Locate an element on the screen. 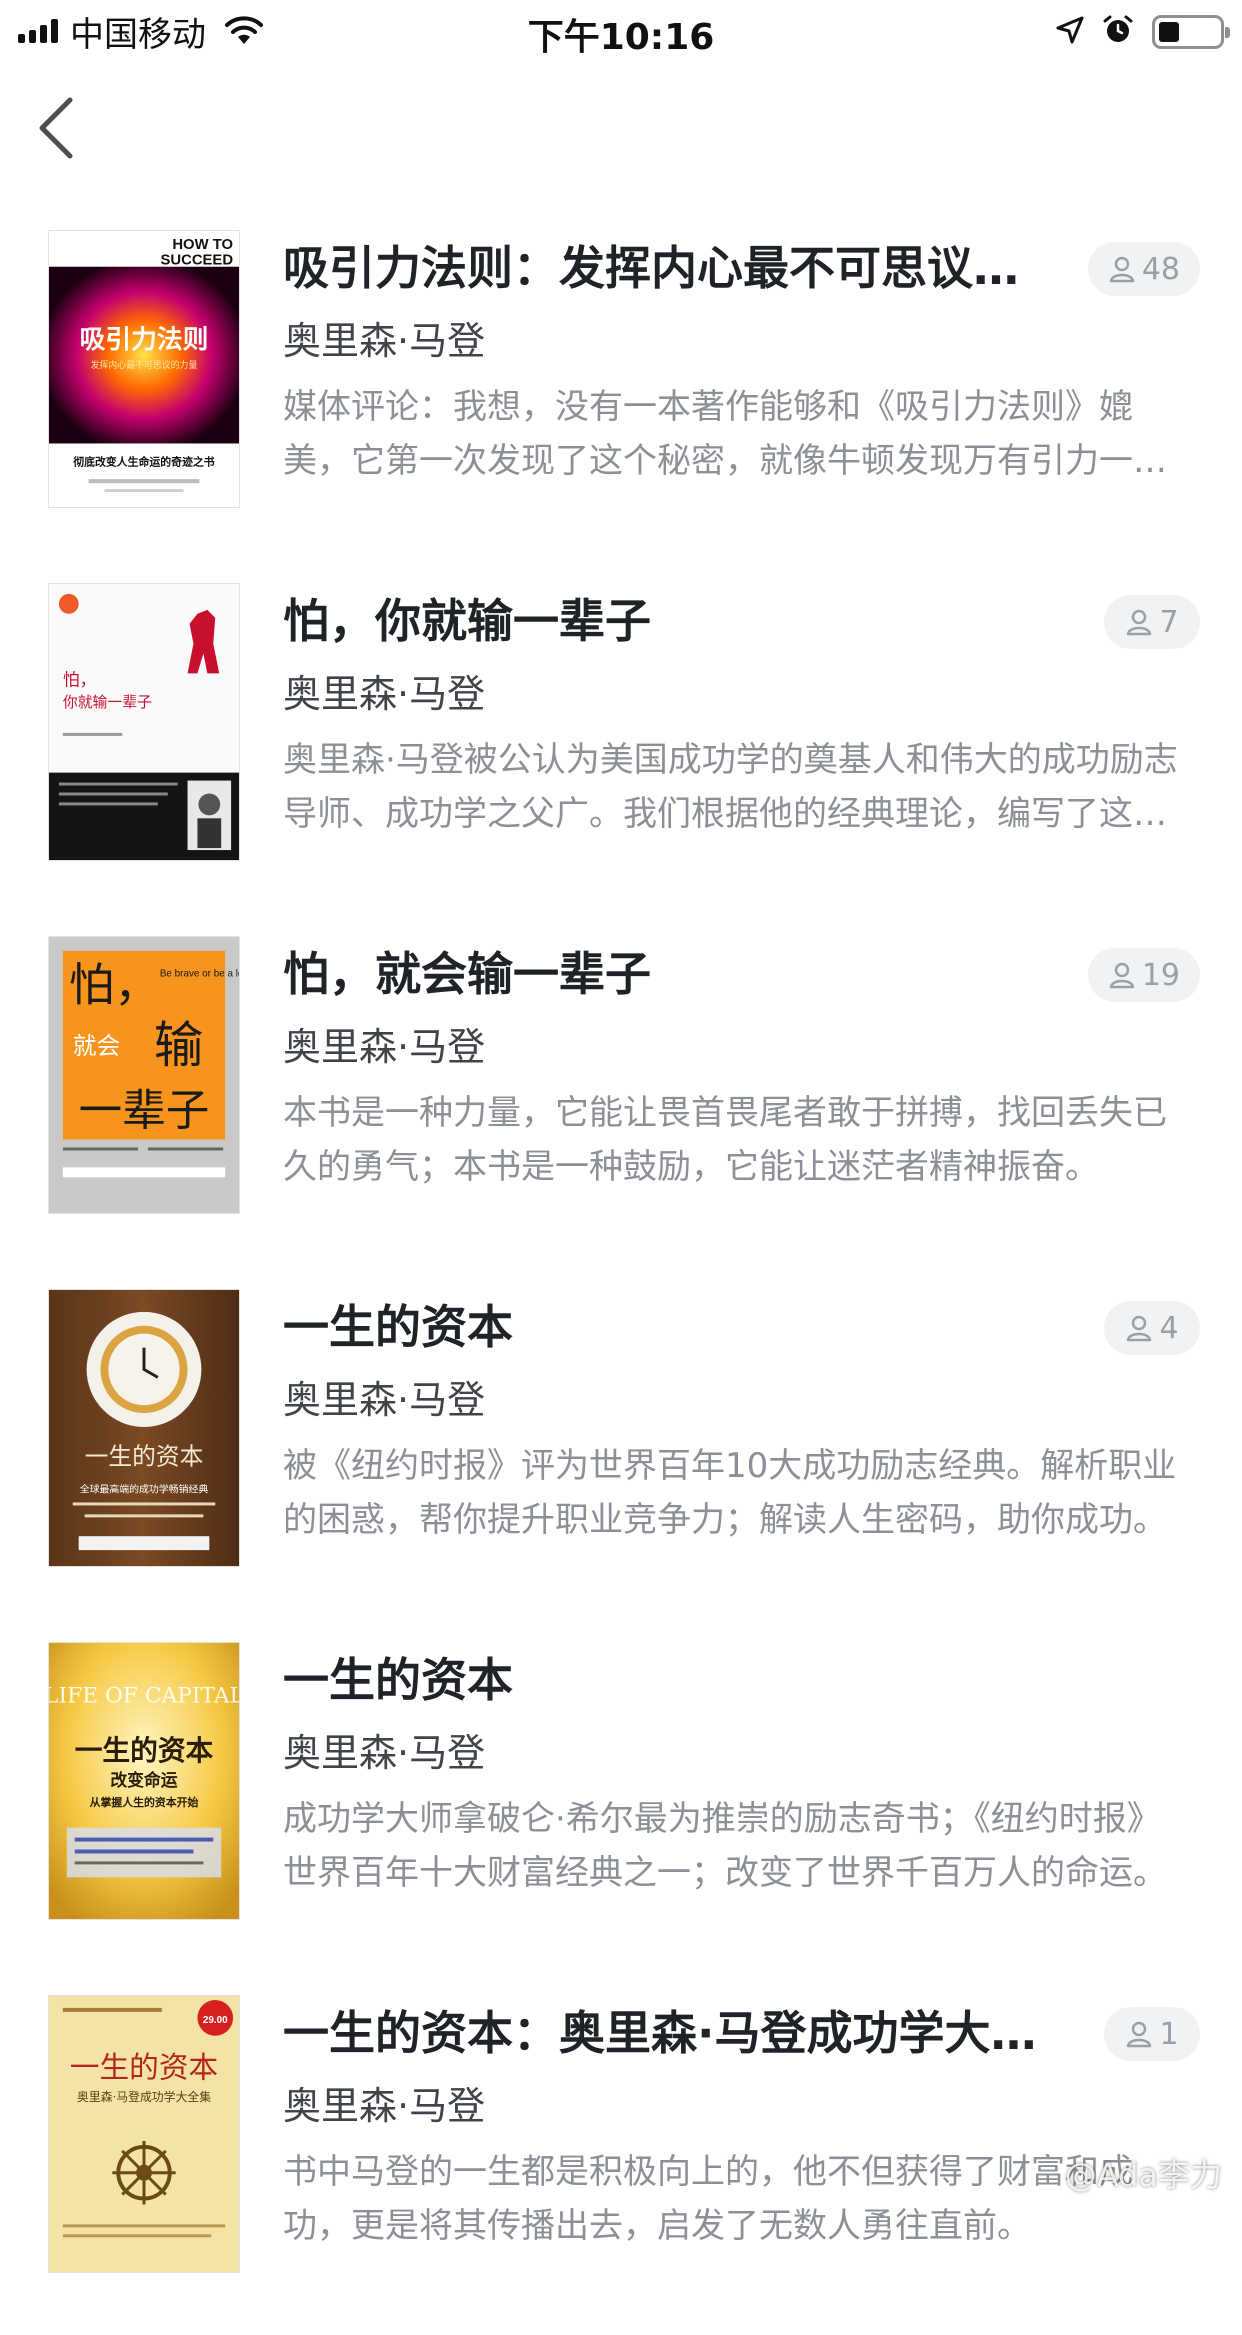 This screenshot has height=2335, width=1242. cover-text: 你就输一辈子 is located at coordinates (107, 702).